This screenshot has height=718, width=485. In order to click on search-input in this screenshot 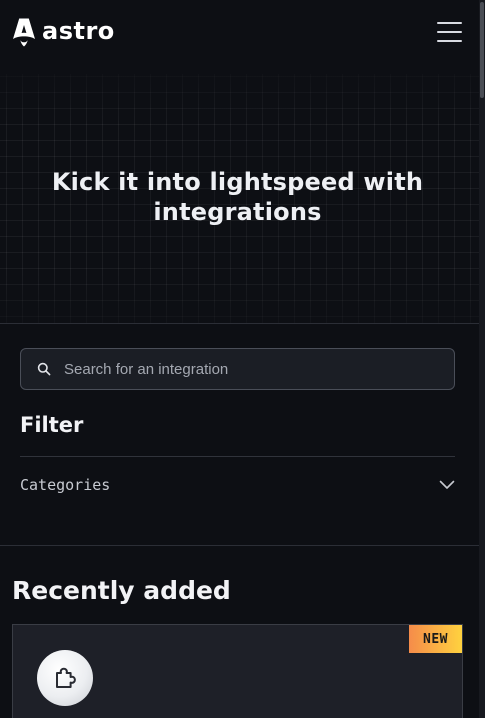, I will do `click(244, 369)`.